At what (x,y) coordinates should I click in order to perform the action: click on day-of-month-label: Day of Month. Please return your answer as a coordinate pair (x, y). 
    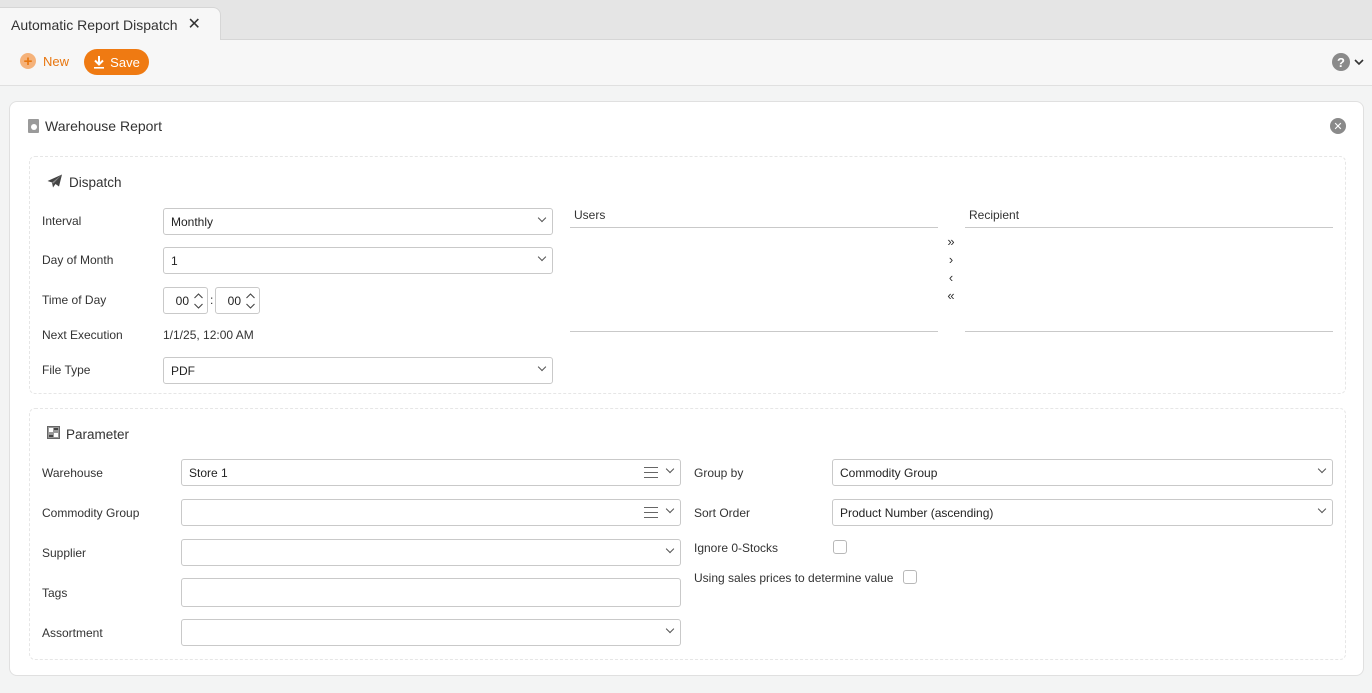
    Looking at the image, I should click on (78, 260).